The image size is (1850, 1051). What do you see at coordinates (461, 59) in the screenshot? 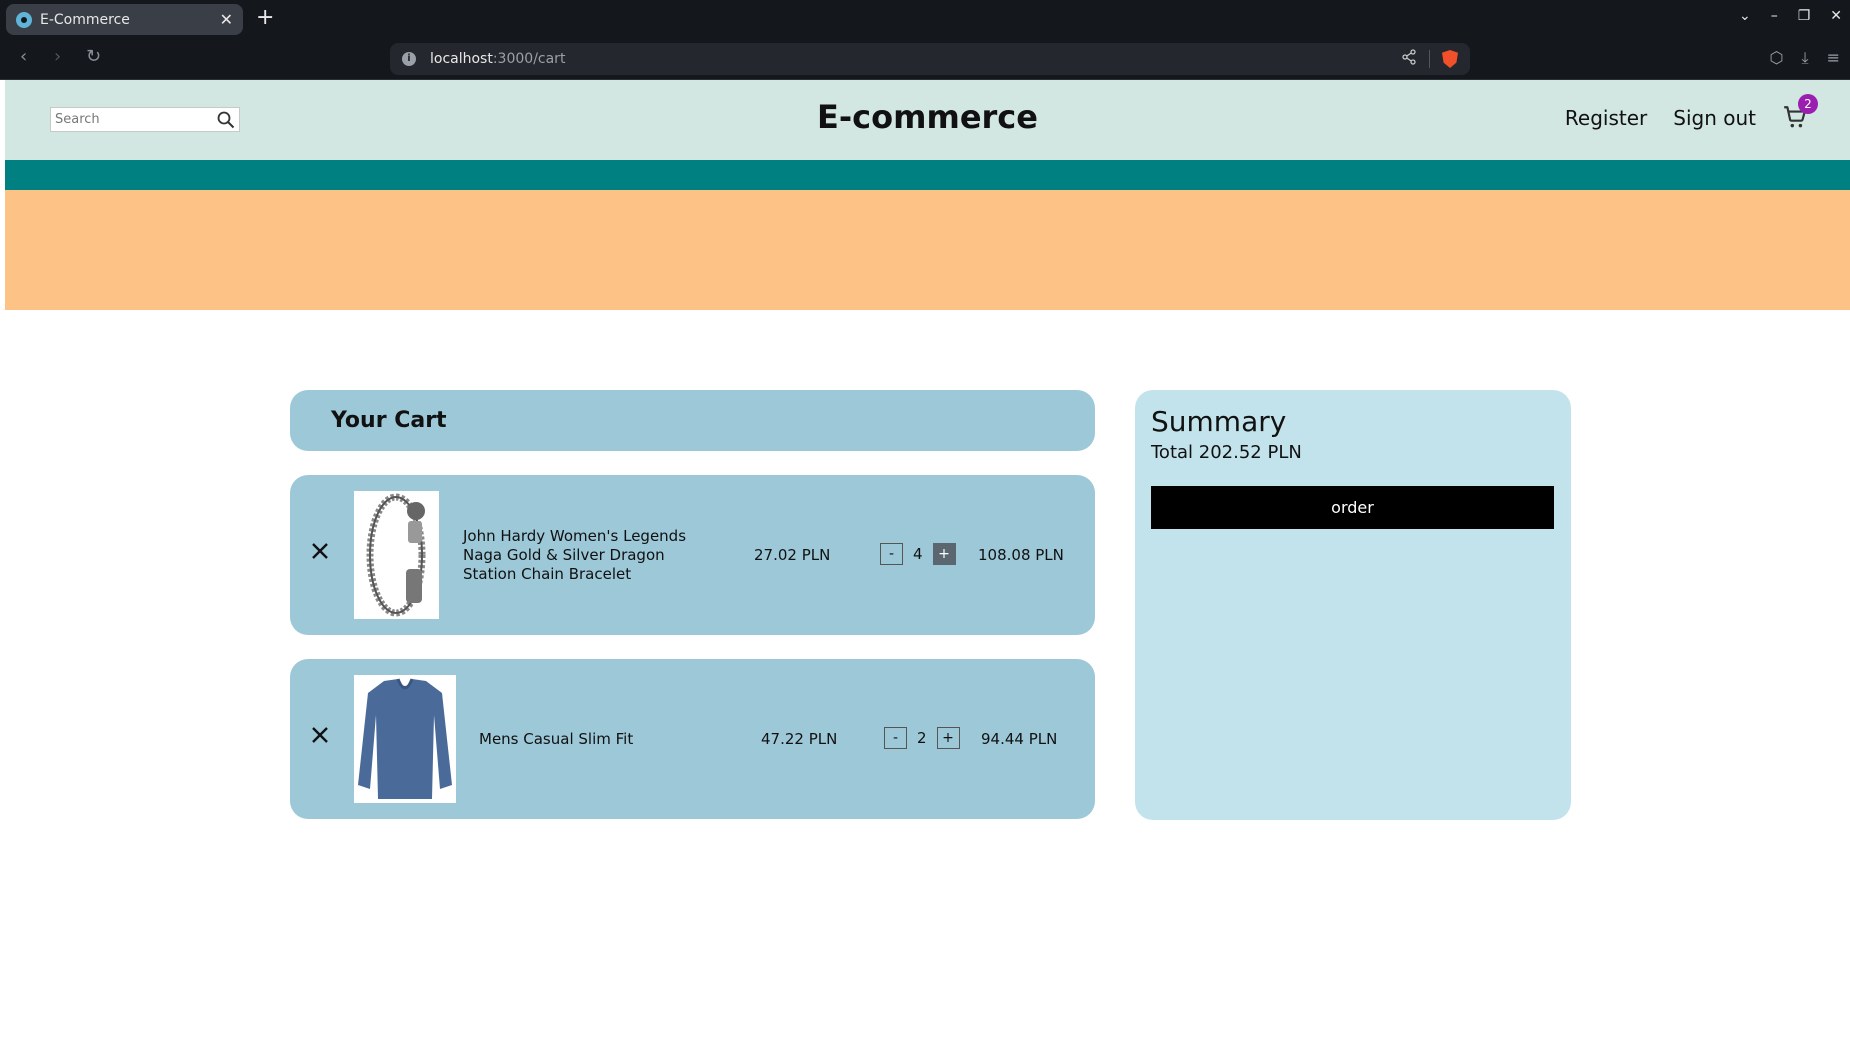
I see `url-host: localhost` at bounding box center [461, 59].